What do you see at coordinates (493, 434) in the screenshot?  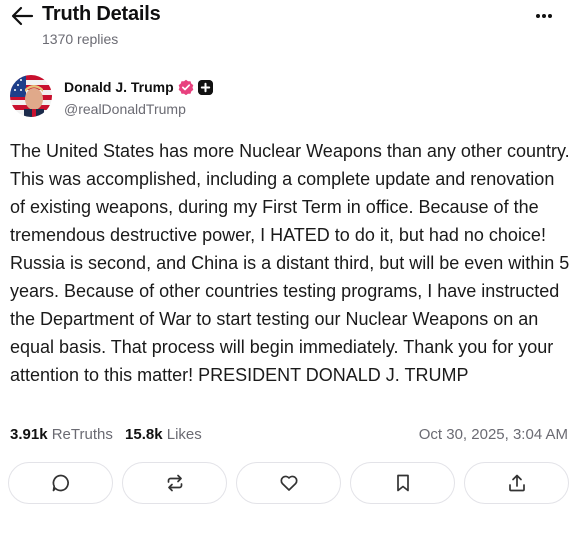 I see `post-timestamp: Oct 30, 2025, 3:04 AM` at bounding box center [493, 434].